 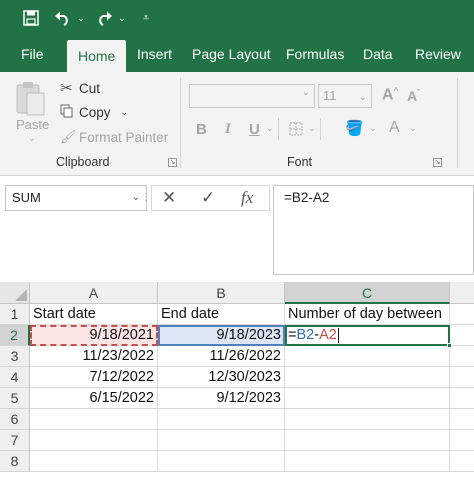 I want to click on row-header-8: 8, so click(x=15, y=461).